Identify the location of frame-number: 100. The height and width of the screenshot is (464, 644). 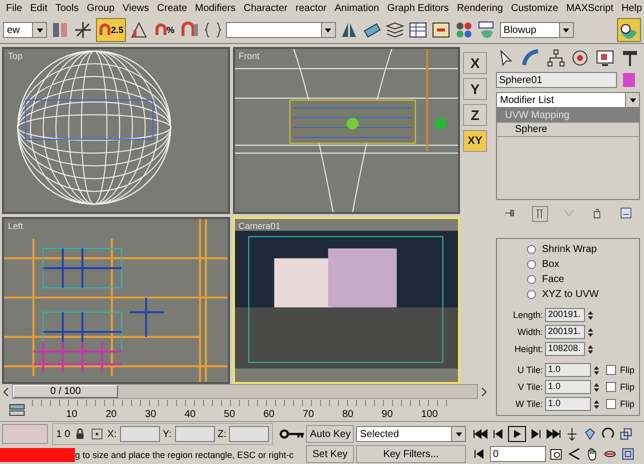
(429, 414).